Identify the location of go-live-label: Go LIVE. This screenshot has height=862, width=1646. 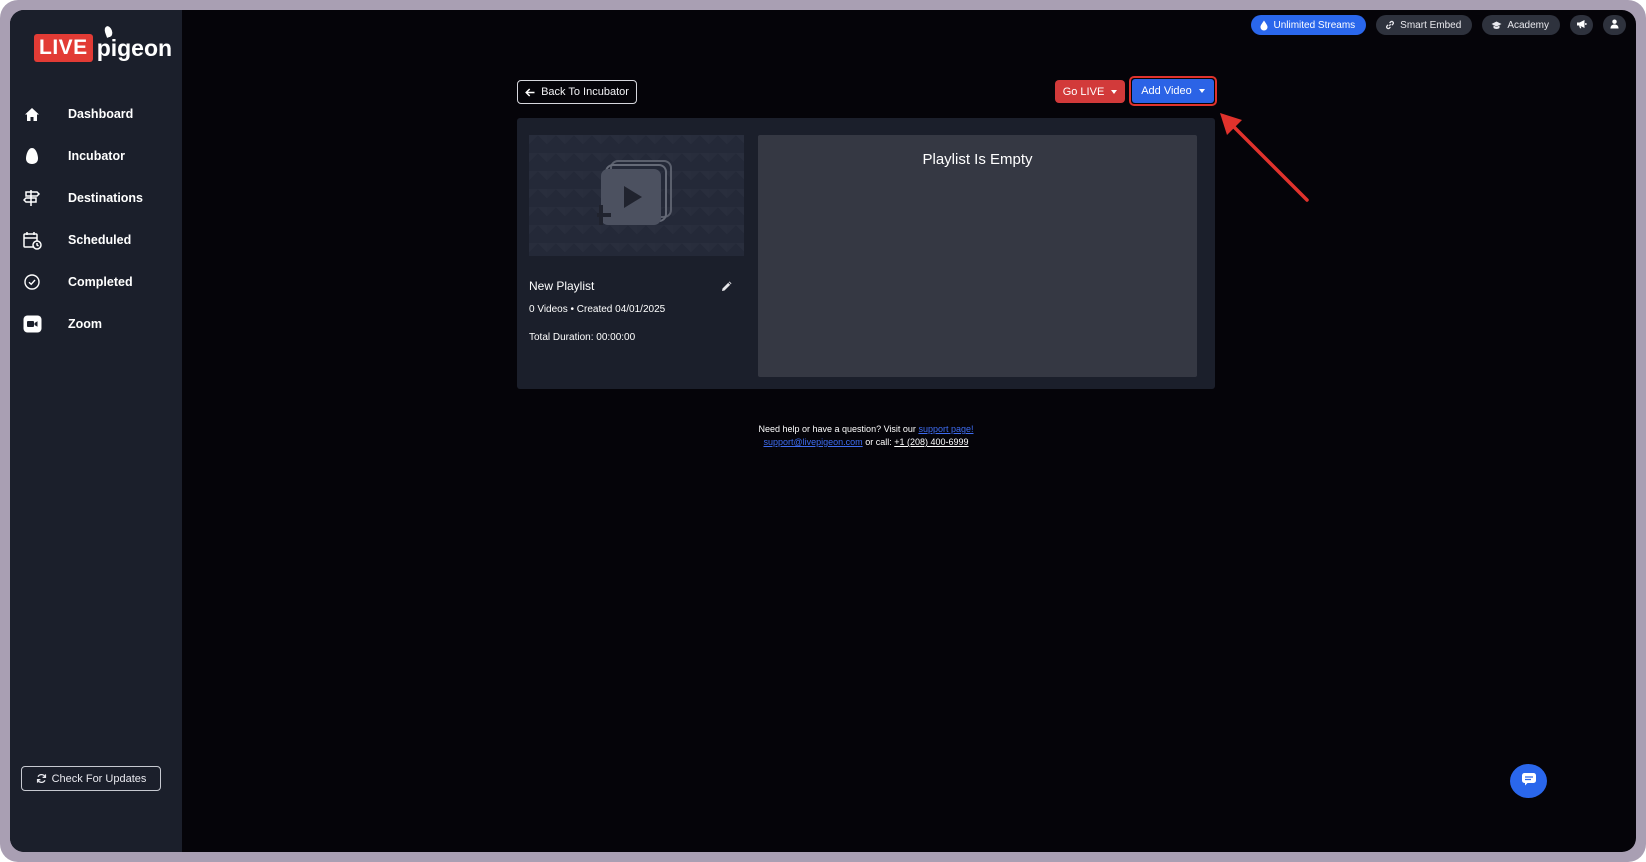
(1083, 91).